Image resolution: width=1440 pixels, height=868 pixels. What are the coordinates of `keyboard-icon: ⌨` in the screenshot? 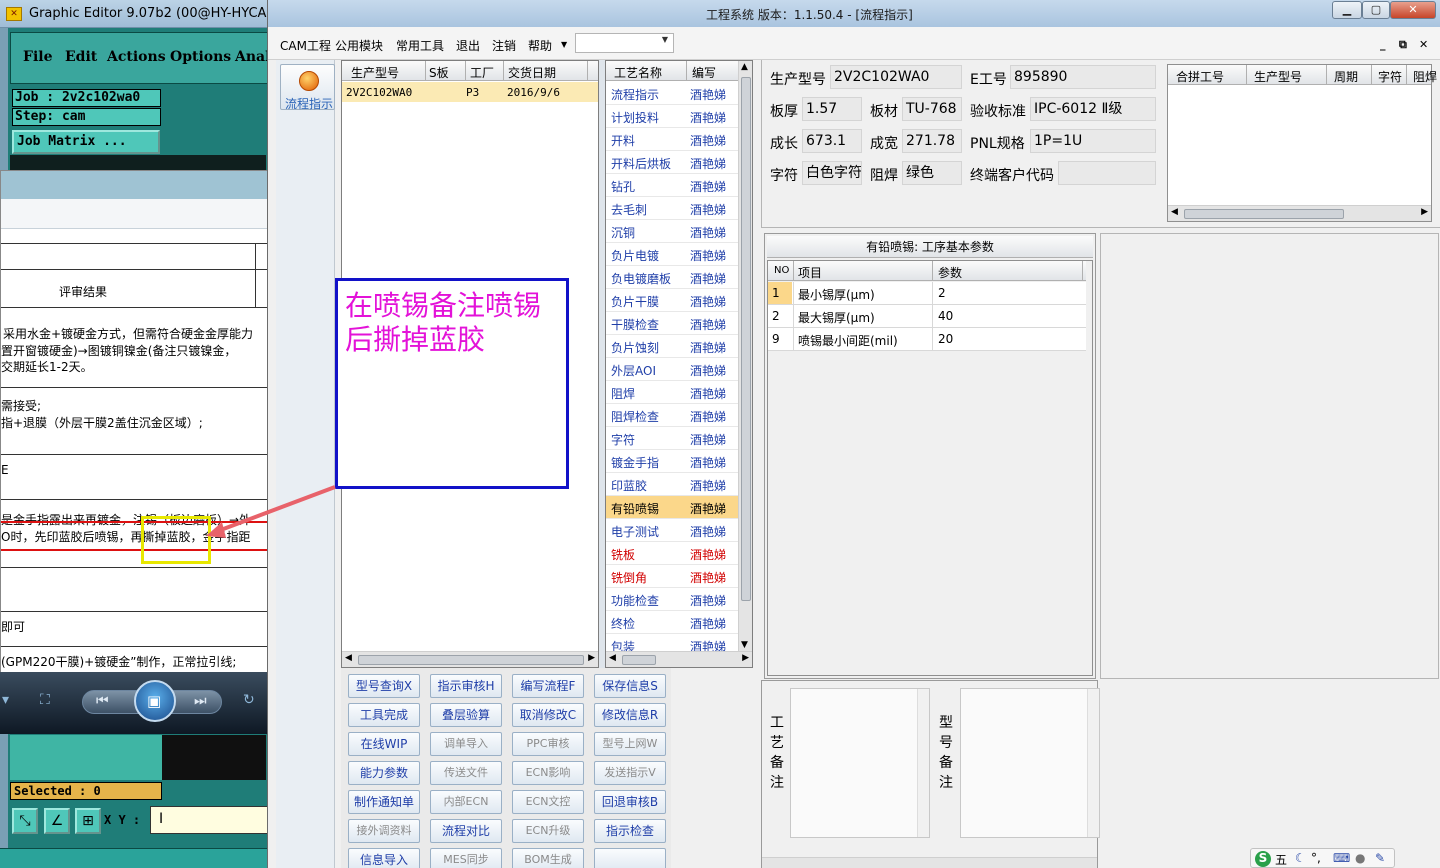 It's located at (1341, 858).